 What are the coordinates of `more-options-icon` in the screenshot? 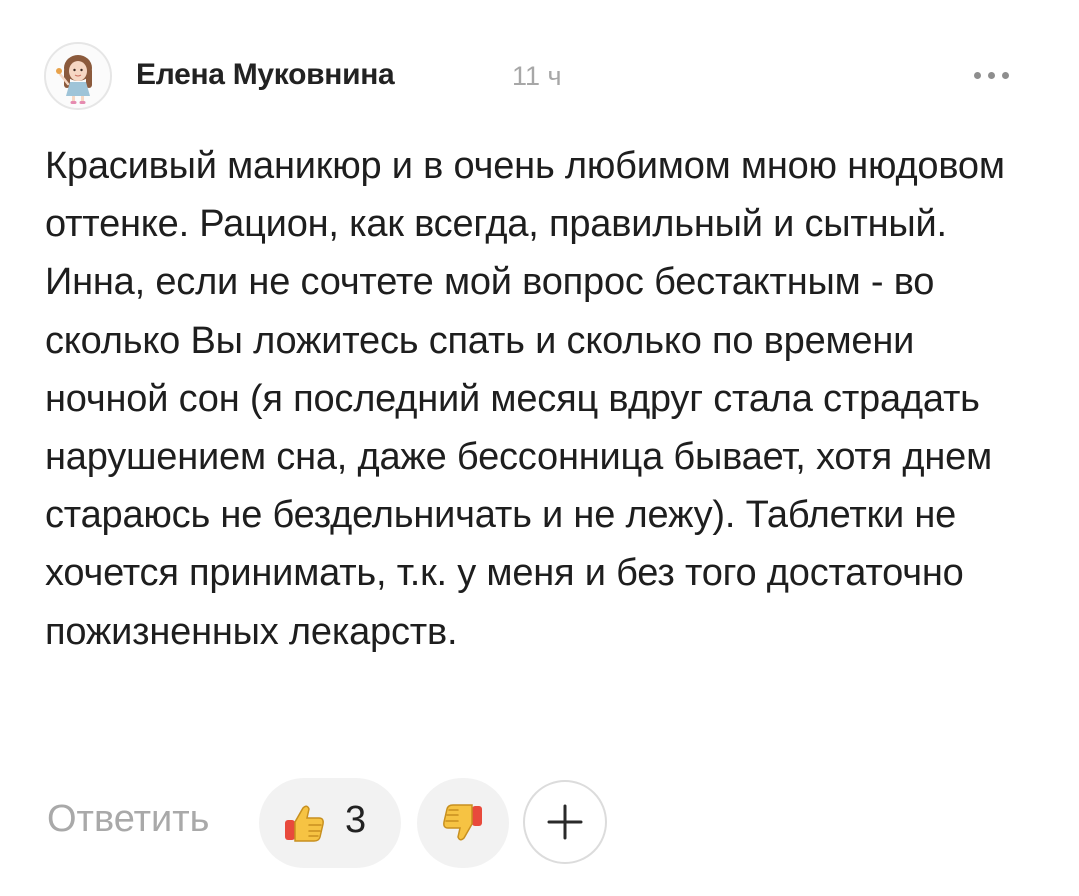 It's located at (992, 74).